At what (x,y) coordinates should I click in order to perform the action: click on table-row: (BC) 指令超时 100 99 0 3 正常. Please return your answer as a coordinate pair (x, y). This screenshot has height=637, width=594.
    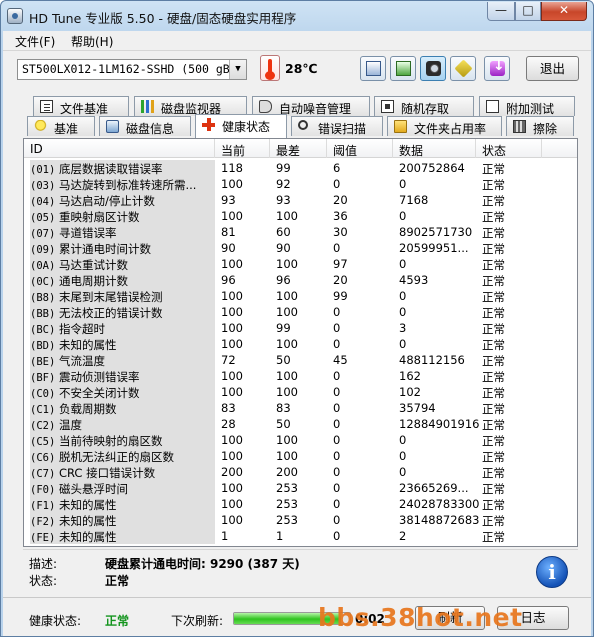
    Looking at the image, I should click on (300, 328).